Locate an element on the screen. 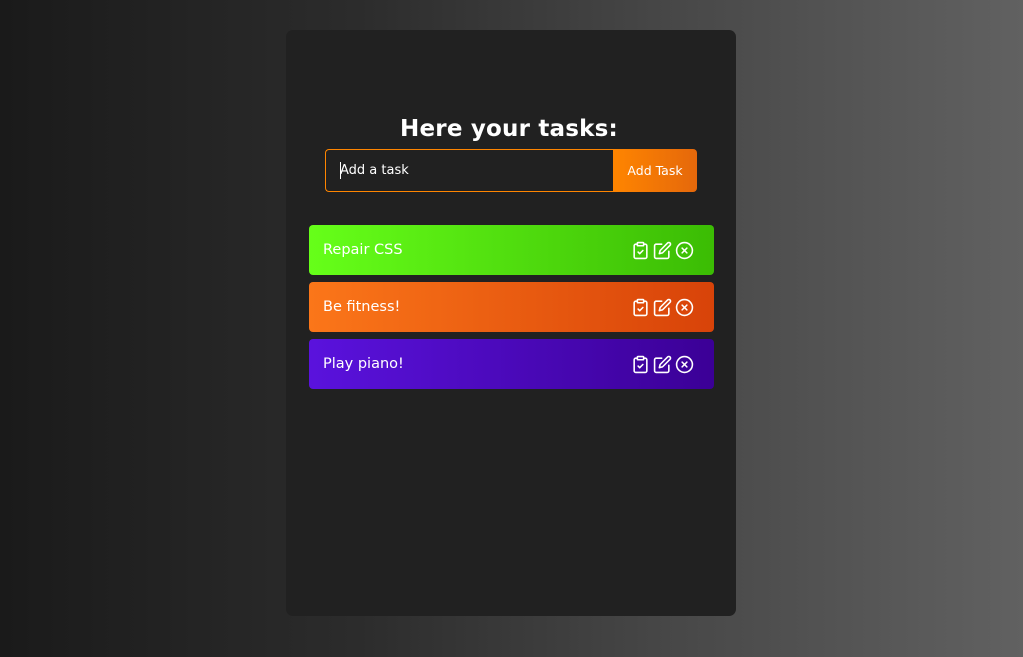  task-input is located at coordinates (469, 170).